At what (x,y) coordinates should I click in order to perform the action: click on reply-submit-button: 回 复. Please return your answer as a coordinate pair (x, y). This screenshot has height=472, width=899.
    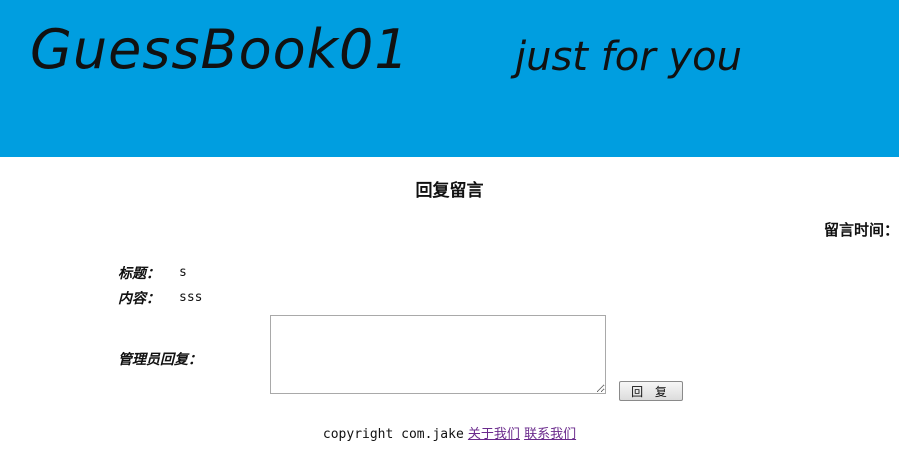
    Looking at the image, I should click on (651, 391).